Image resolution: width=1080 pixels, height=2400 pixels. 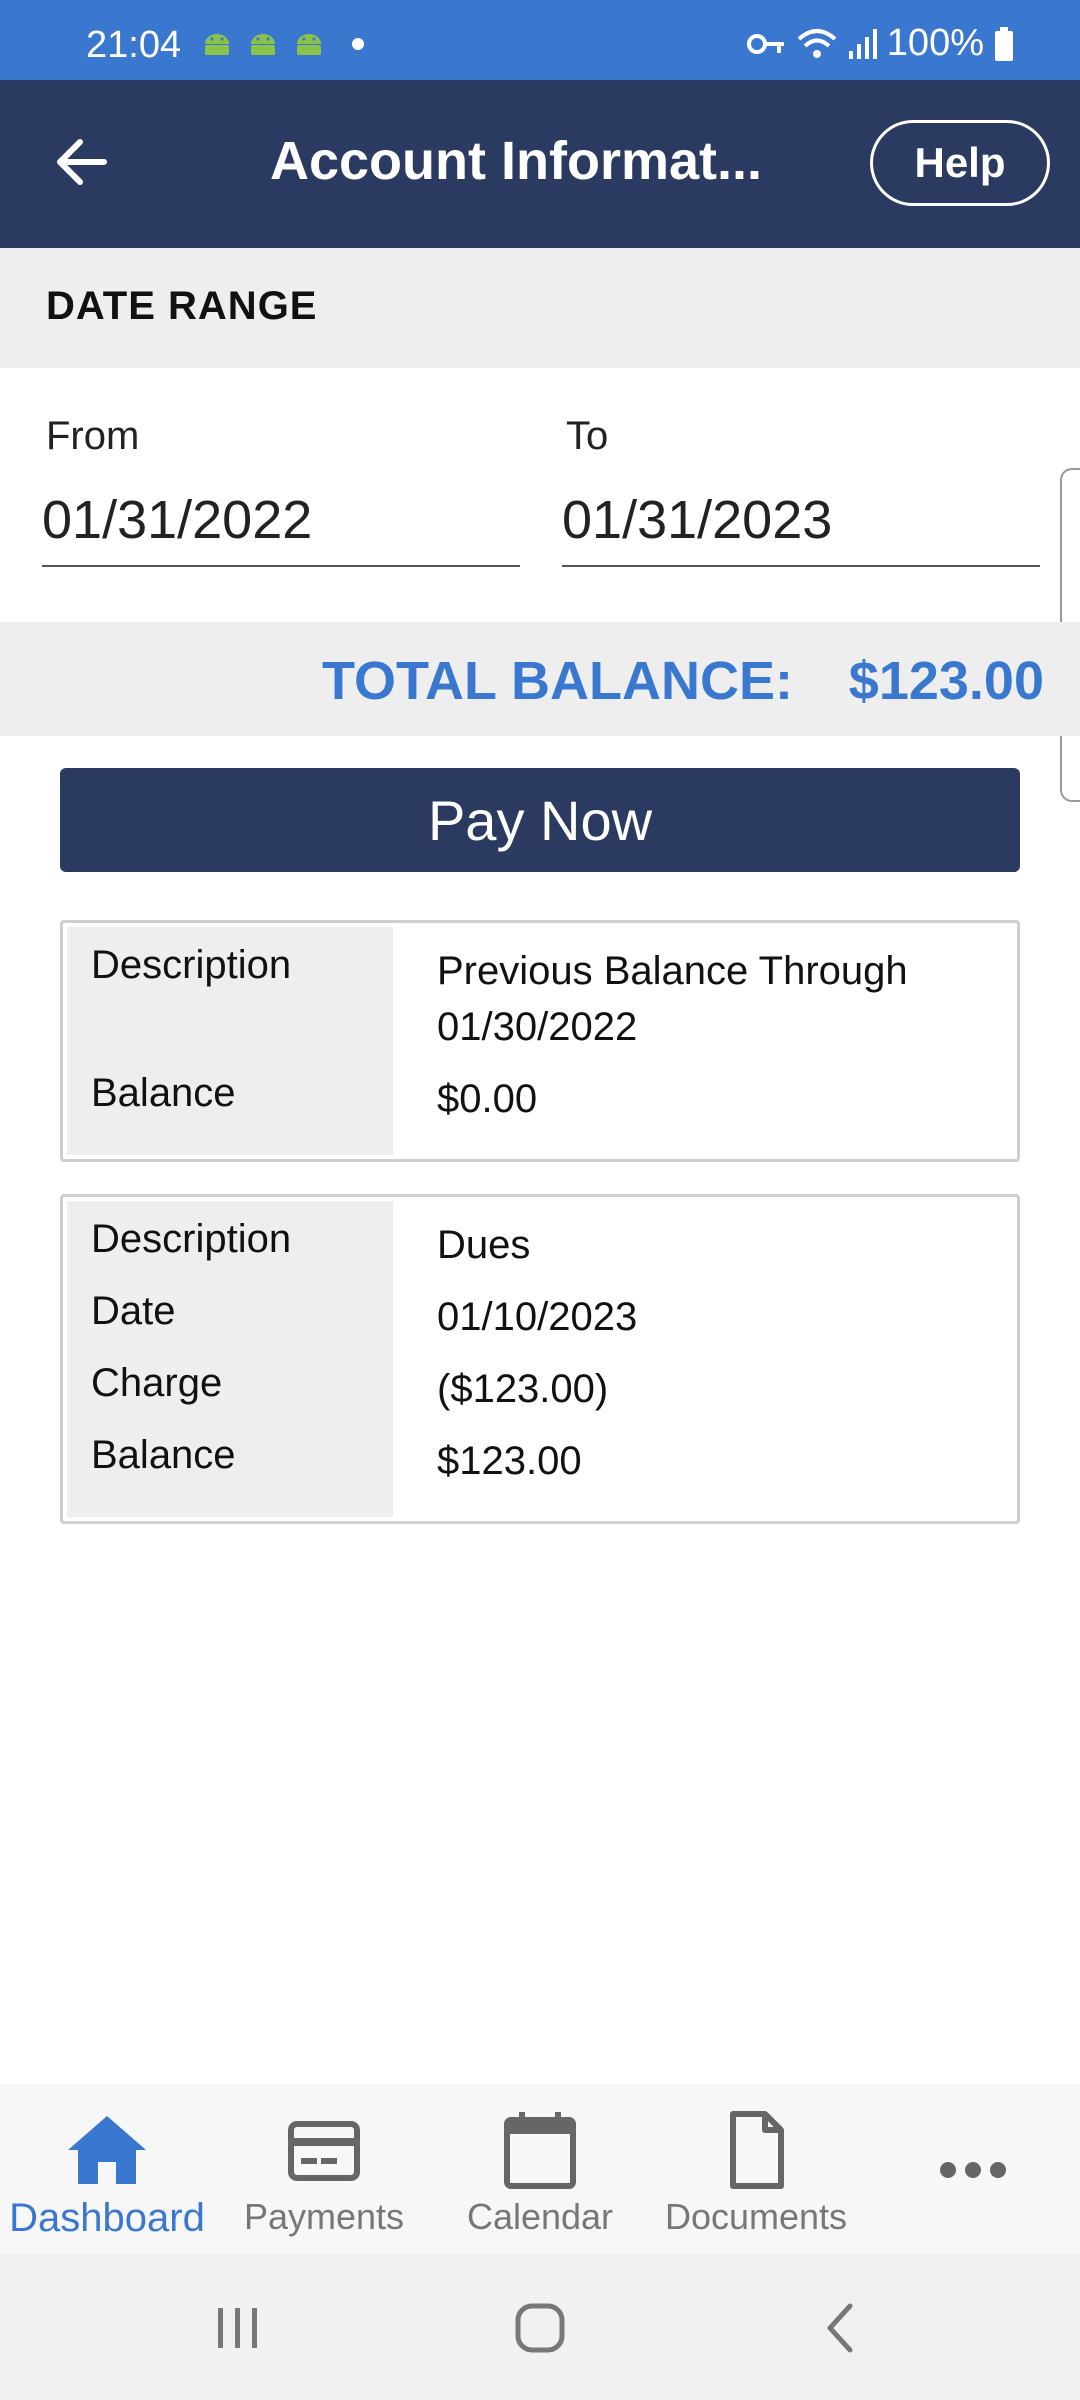 I want to click on date-range-header: DATE RANGE, so click(x=540, y=308).